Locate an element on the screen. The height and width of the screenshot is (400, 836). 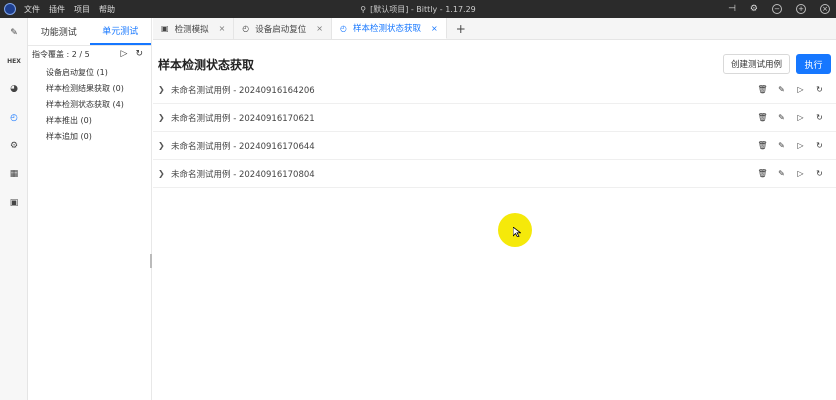
tool-icon: ⚙ is located at coordinates (14, 146).